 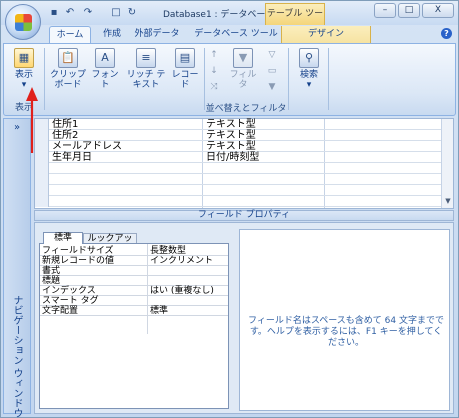 I want to click on field-type: 日付/時刻型, so click(x=232, y=157).